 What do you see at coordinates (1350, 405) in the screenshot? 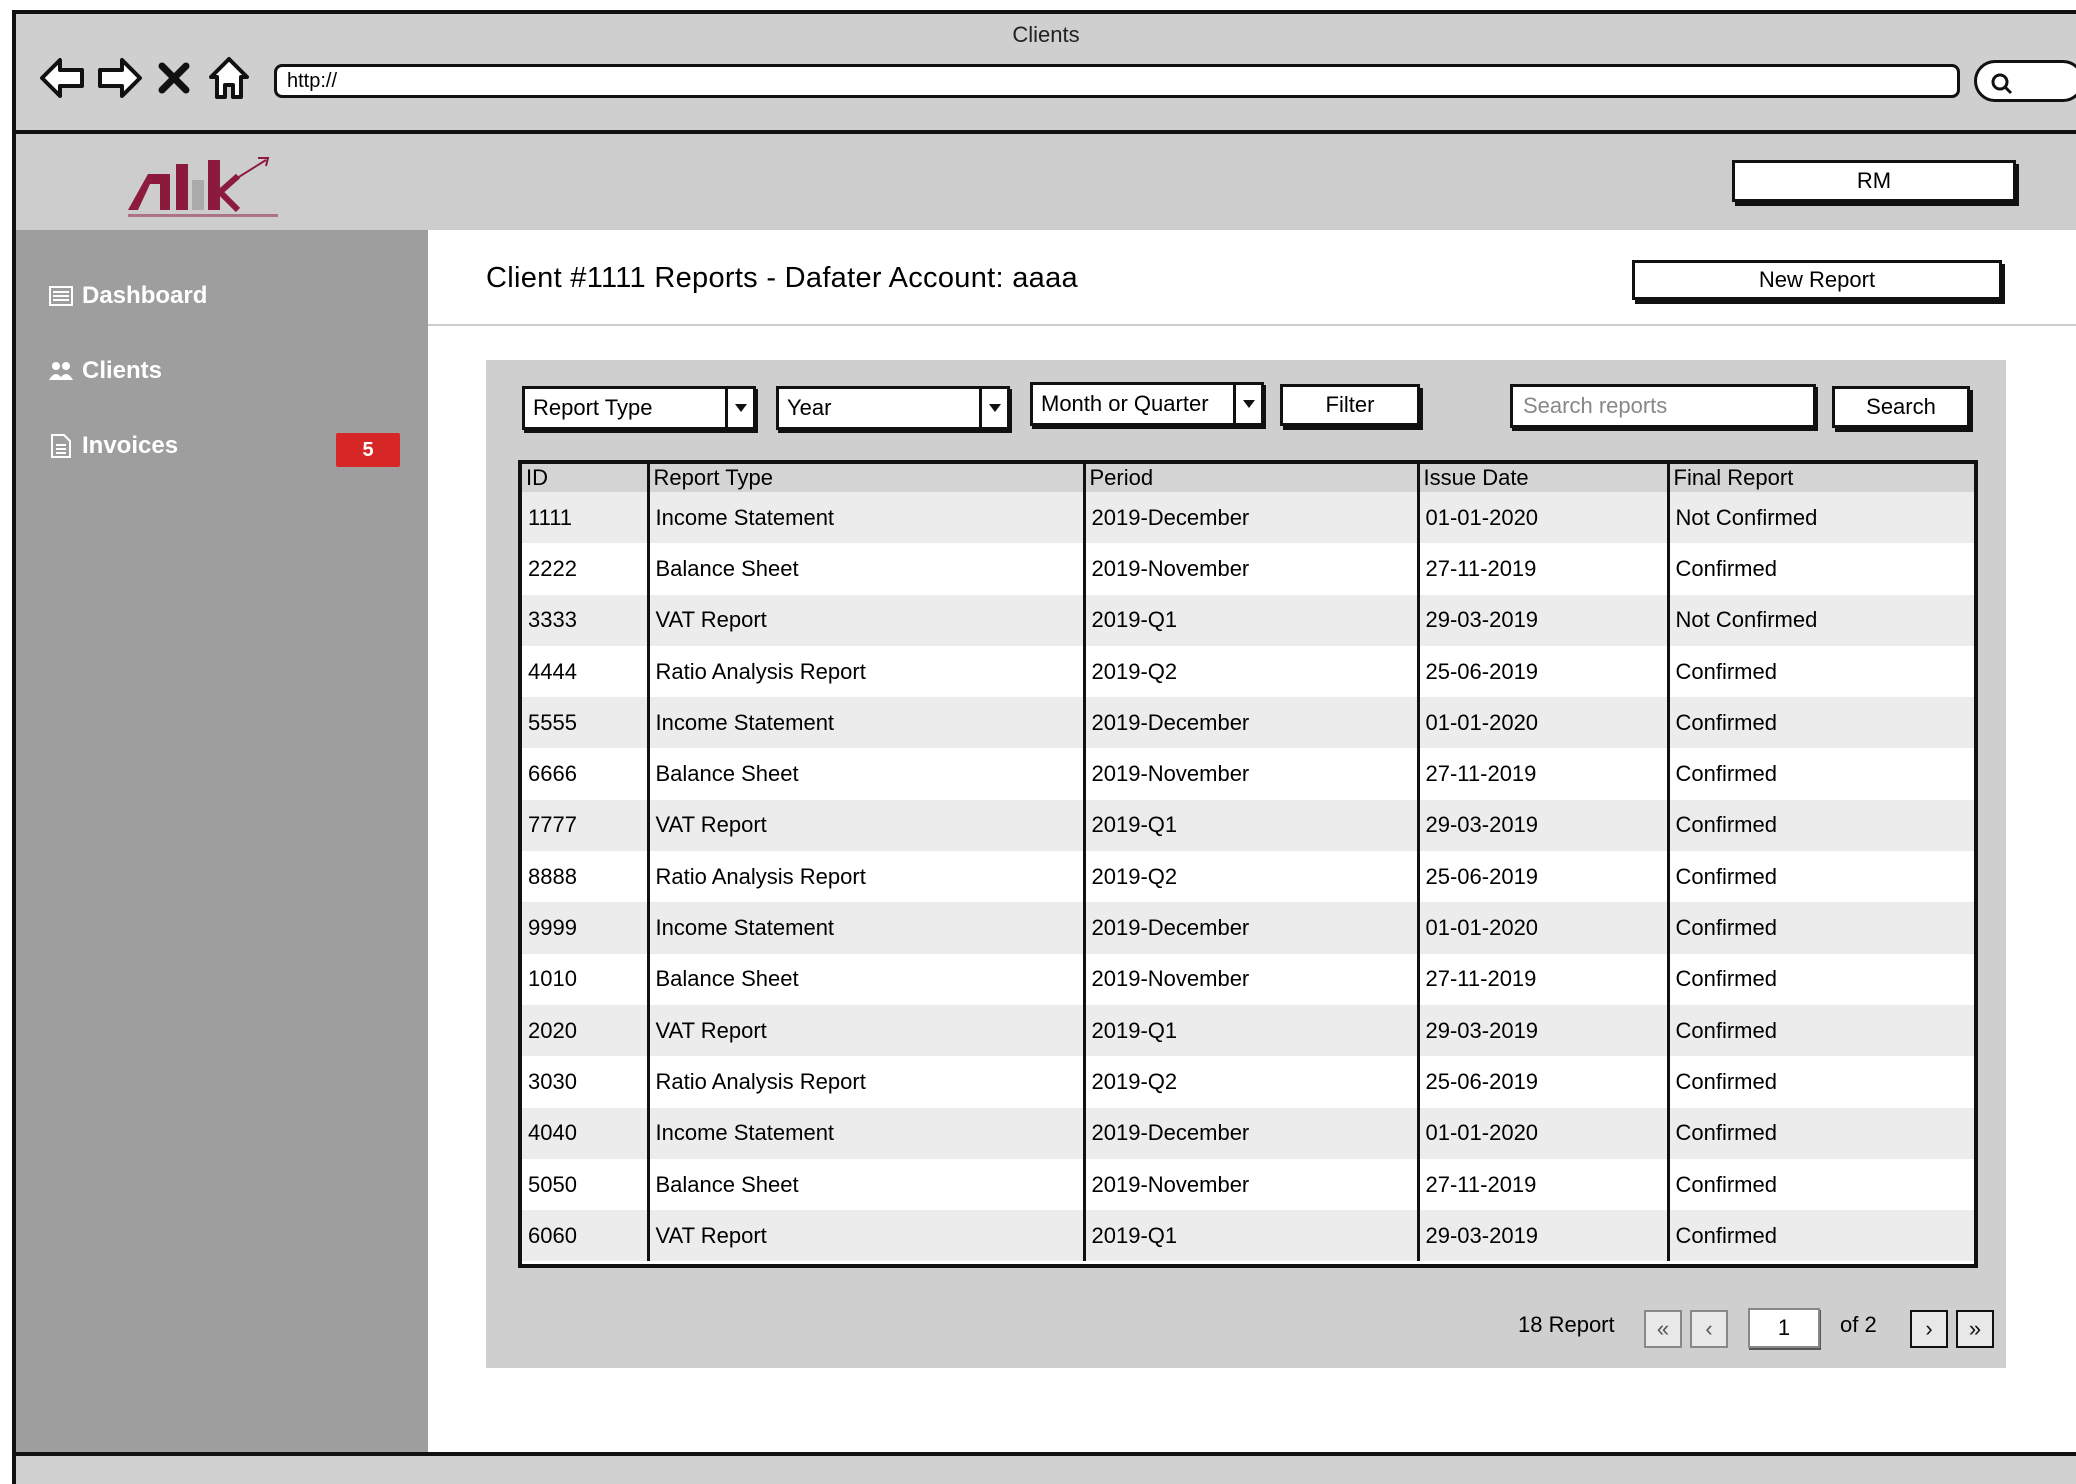
I see `filter-button: Filter` at bounding box center [1350, 405].